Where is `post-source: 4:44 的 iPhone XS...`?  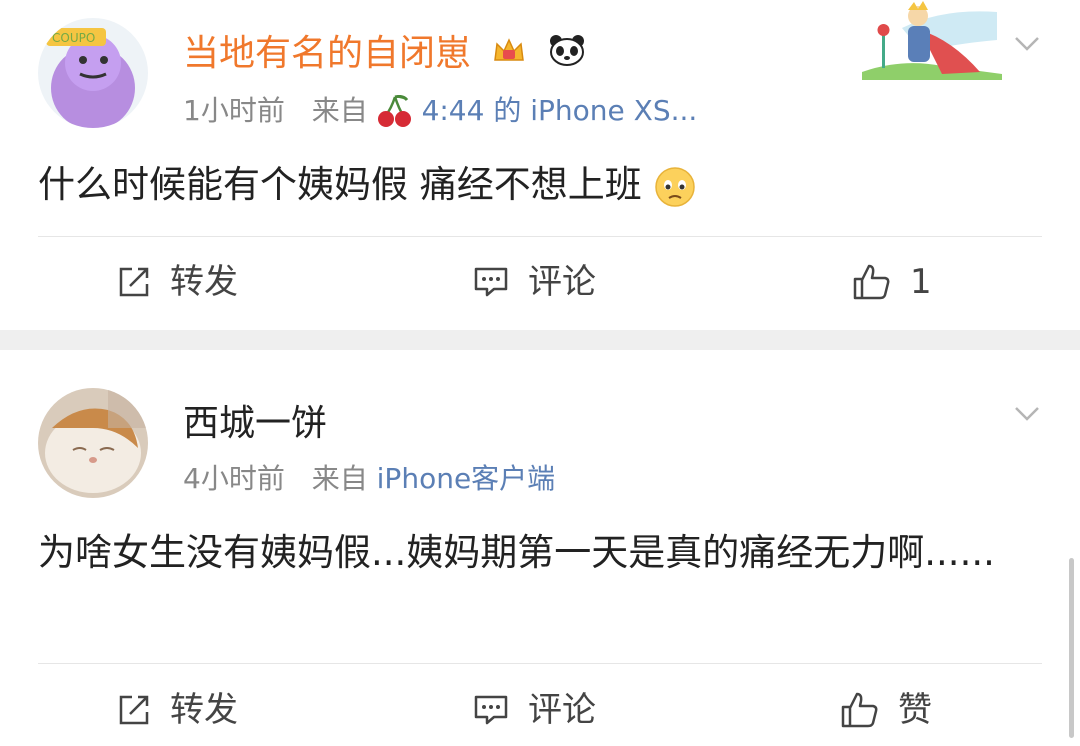 post-source: 4:44 的 iPhone XS... is located at coordinates (560, 110).